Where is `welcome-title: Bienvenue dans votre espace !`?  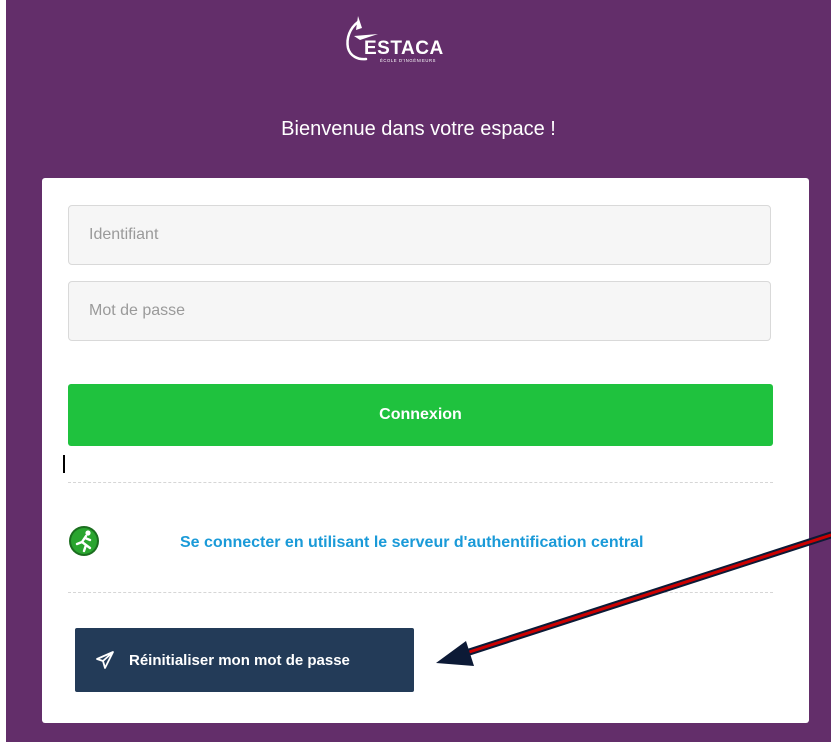
welcome-title: Bienvenue dans votre espace ! is located at coordinates (418, 129).